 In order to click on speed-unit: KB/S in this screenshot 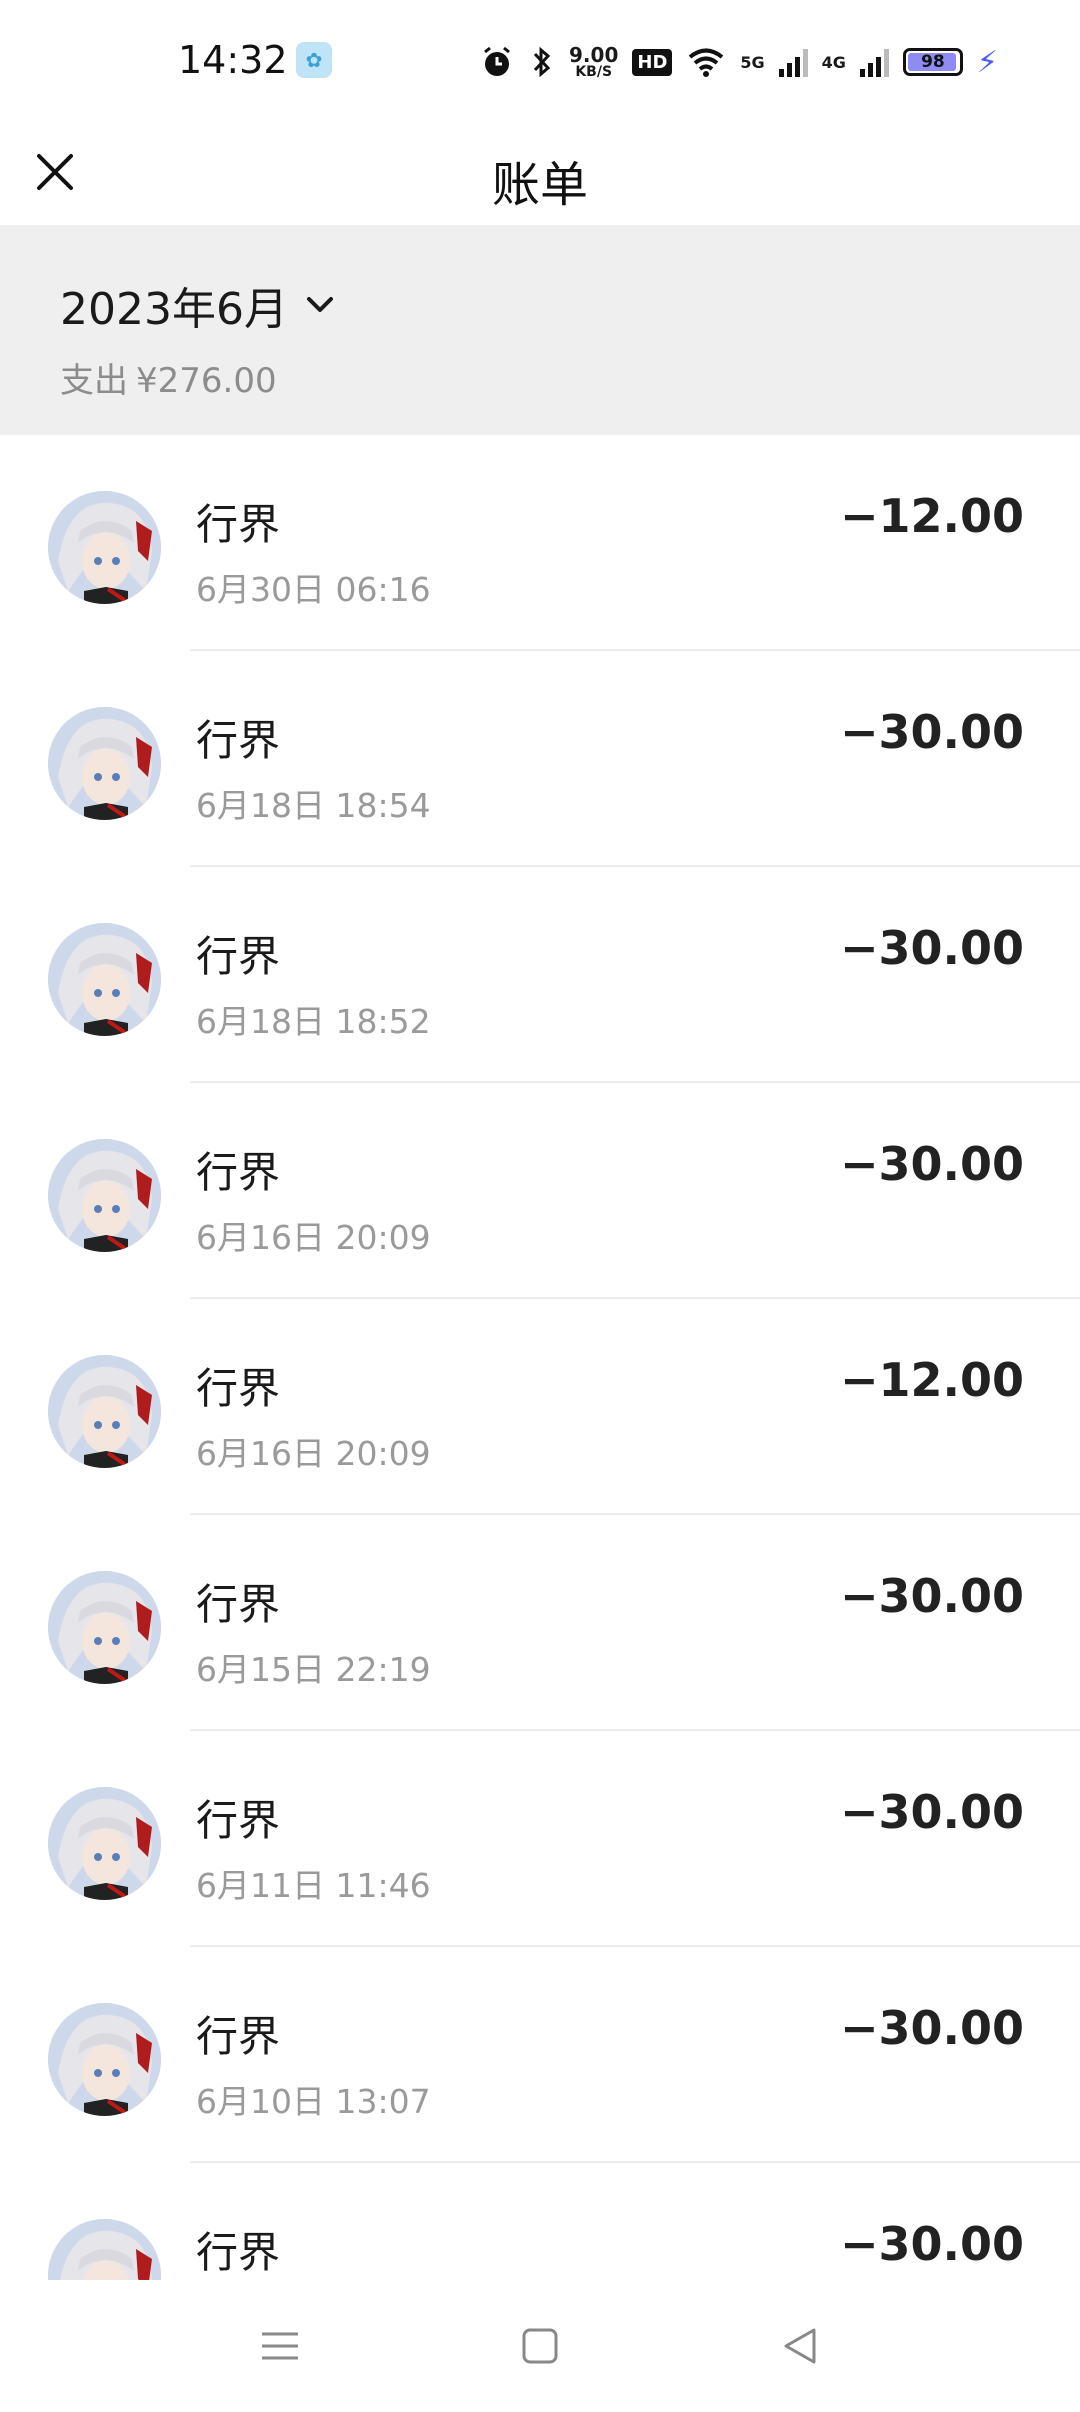, I will do `click(594, 72)`.